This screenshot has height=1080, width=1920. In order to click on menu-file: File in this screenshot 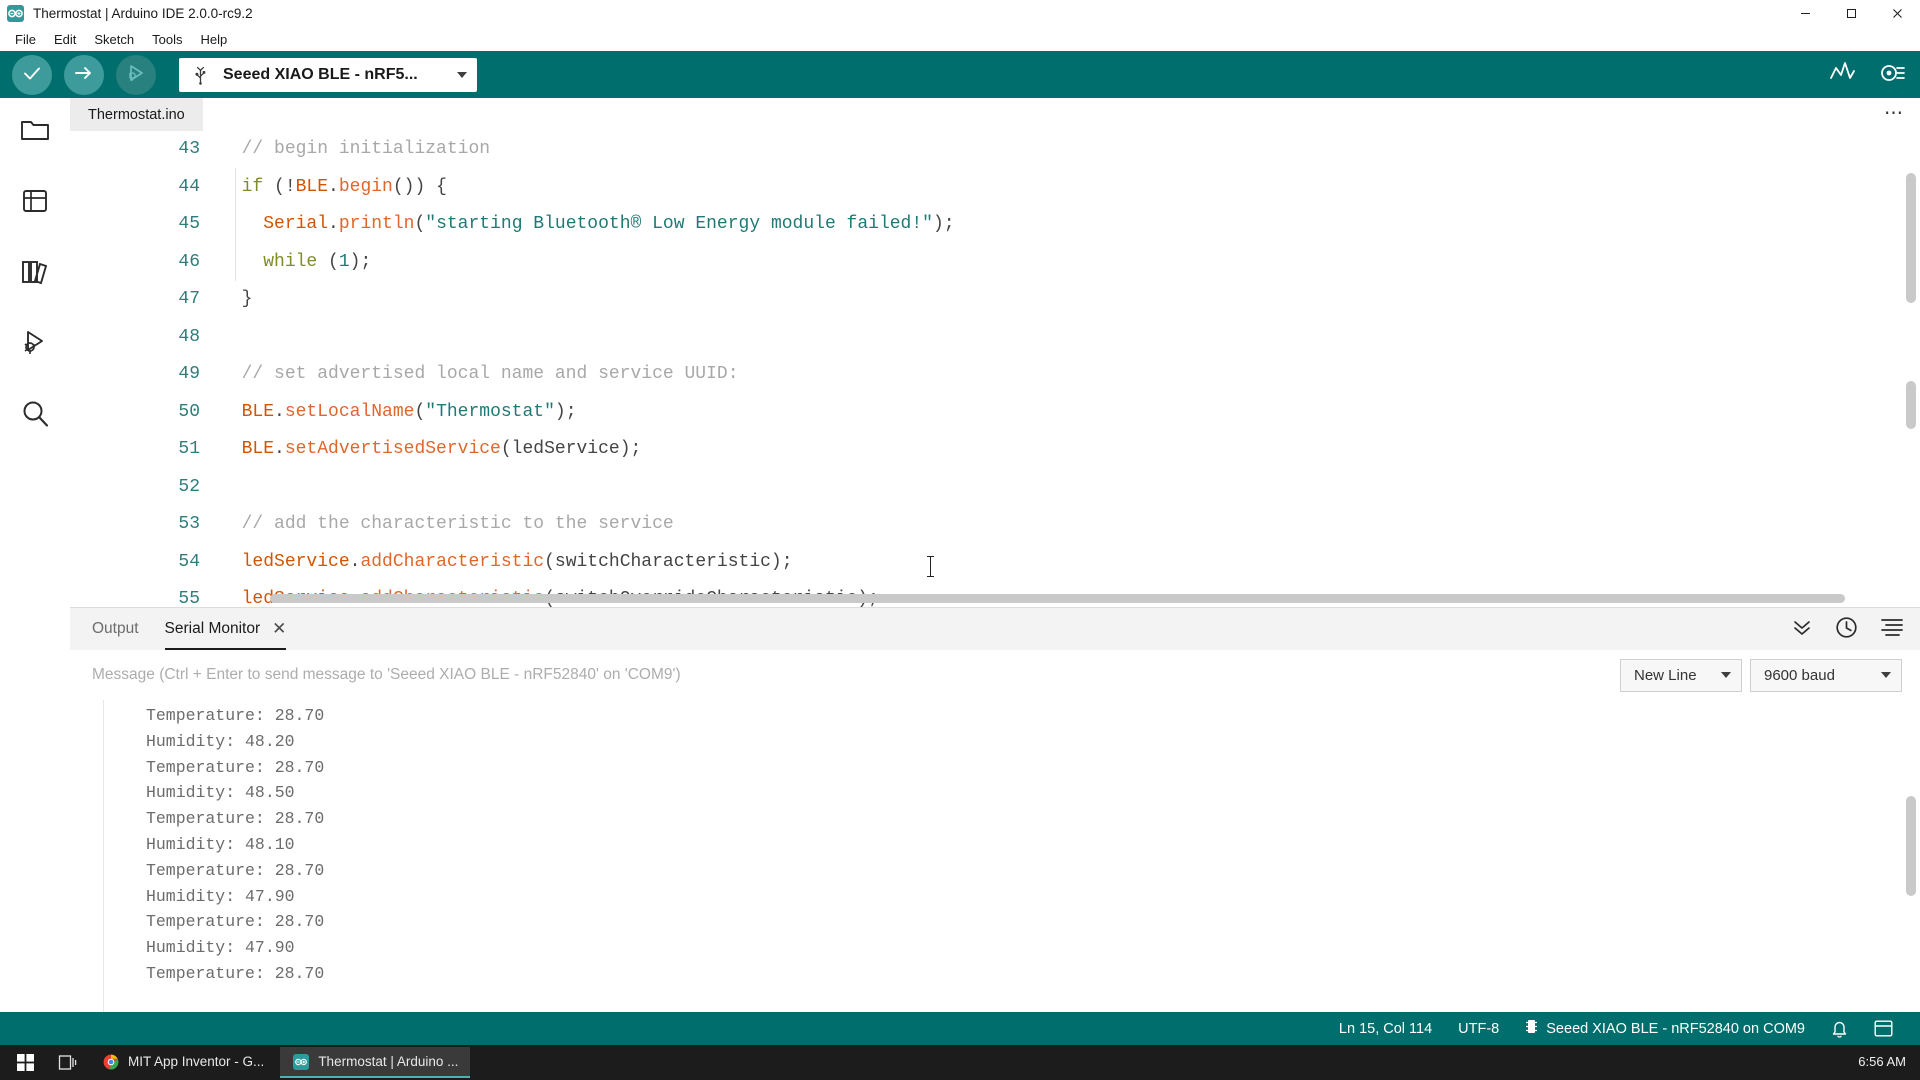, I will do `click(25, 39)`.